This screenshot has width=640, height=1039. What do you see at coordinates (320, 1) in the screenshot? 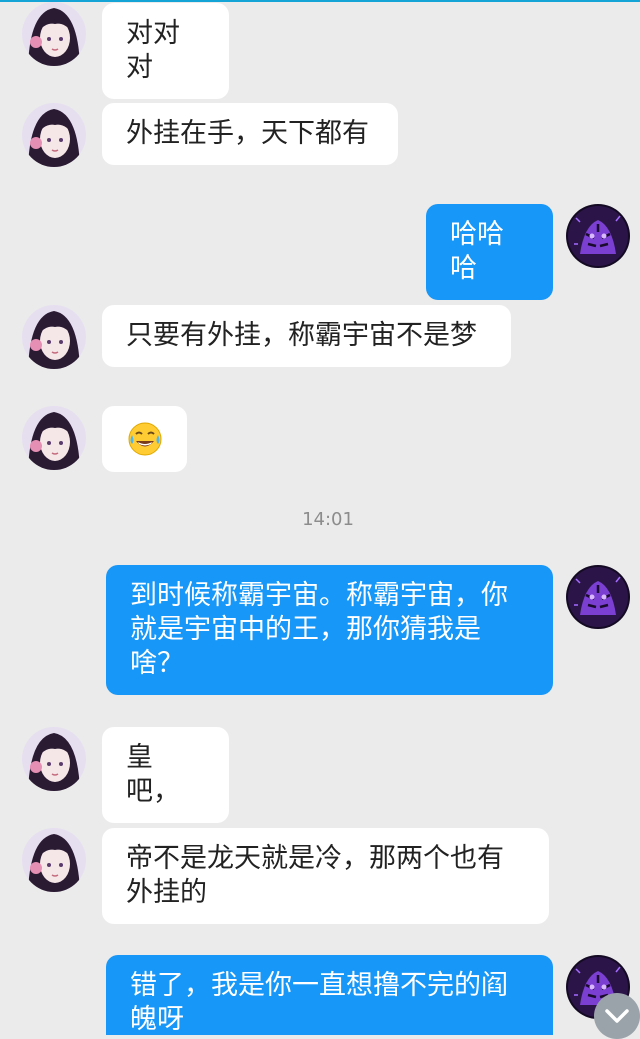
I see `top-accent-line` at bounding box center [320, 1].